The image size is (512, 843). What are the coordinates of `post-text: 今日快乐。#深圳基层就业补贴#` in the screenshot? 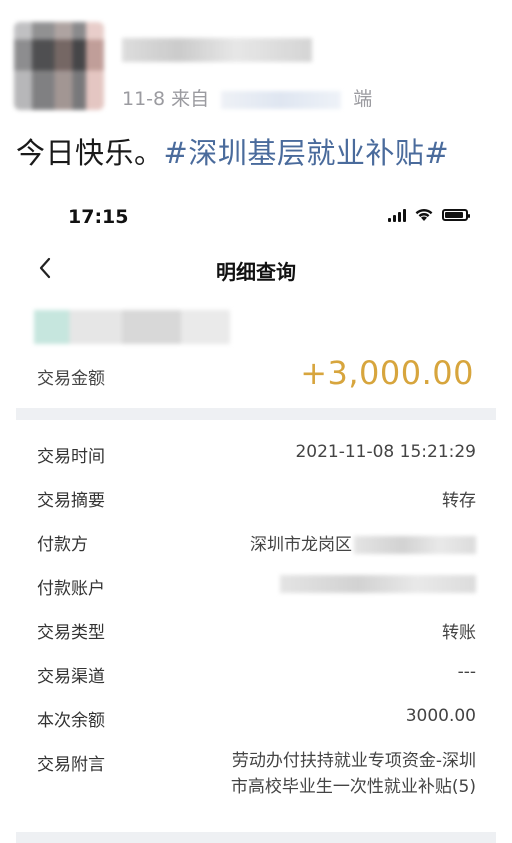 It's located at (232, 151).